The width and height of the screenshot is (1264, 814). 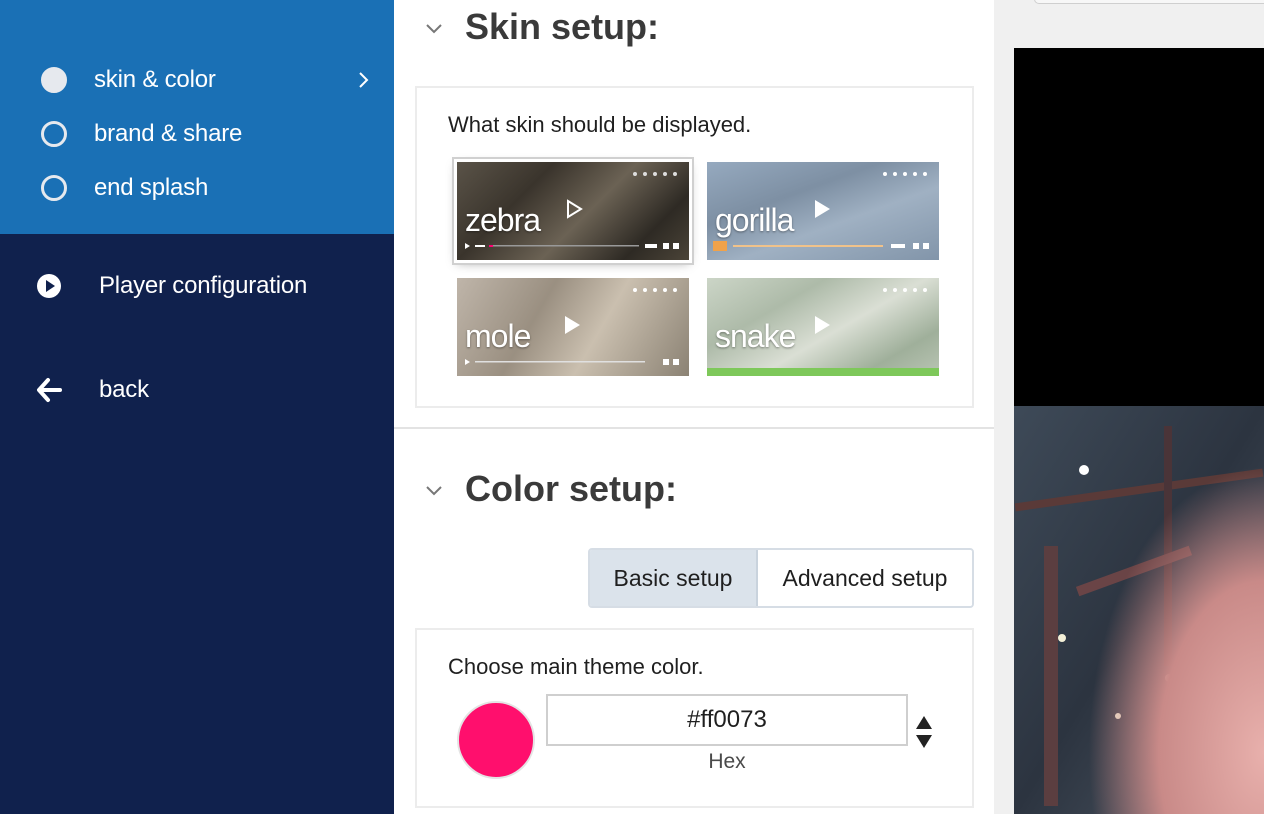 I want to click on skin-option-mole: mole, so click(x=573, y=327).